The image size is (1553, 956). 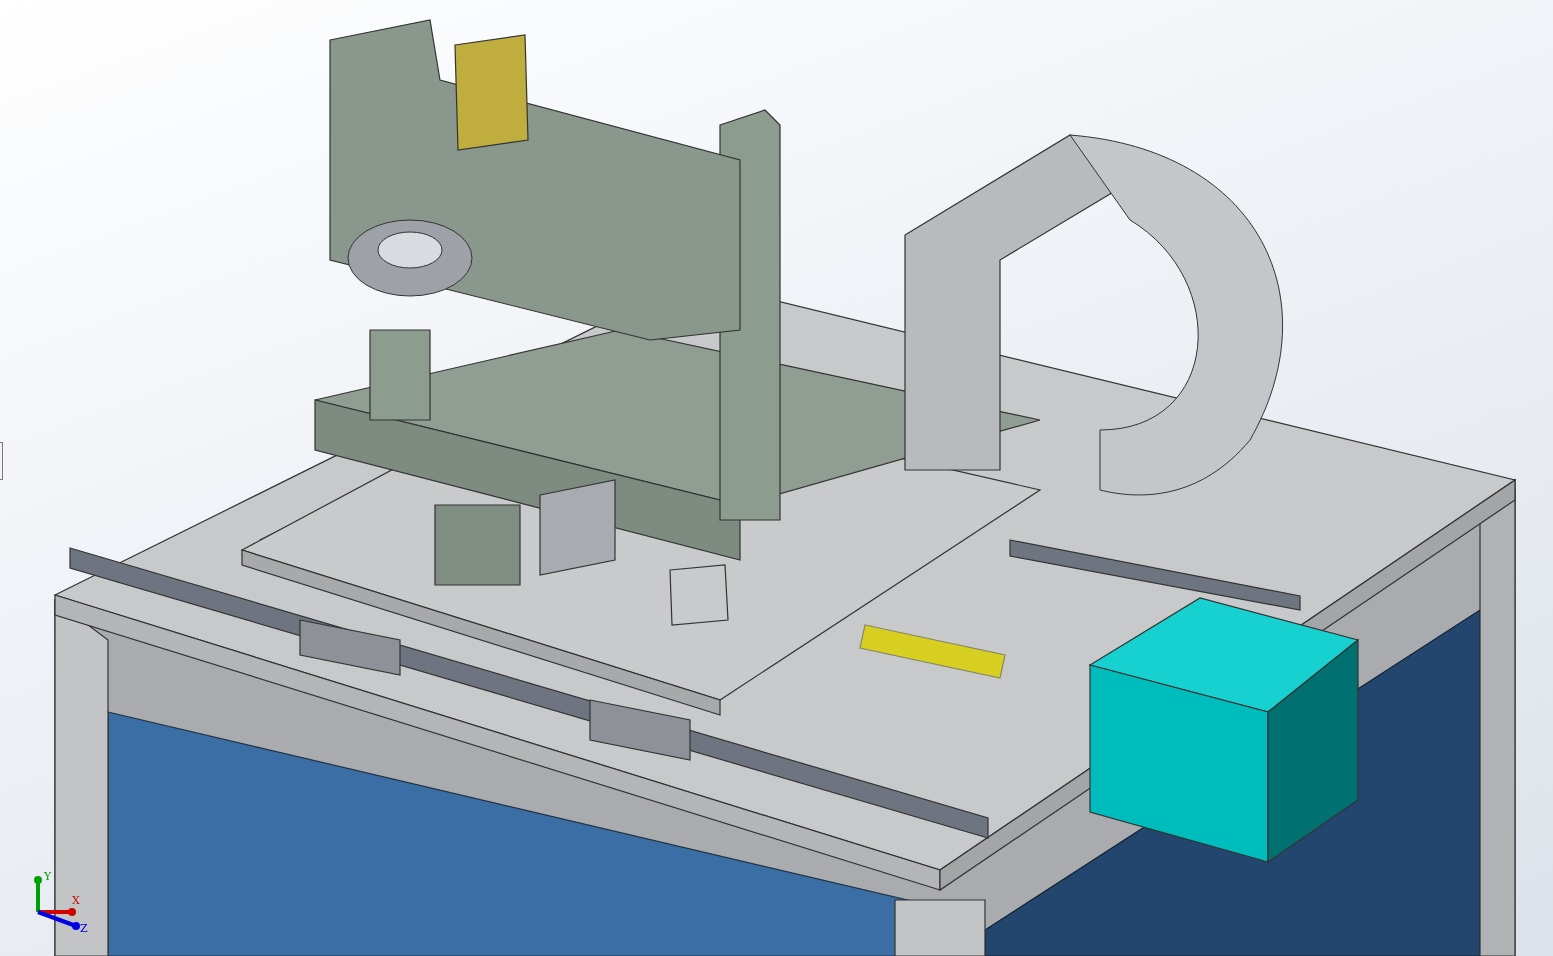 What do you see at coordinates (84, 928) in the screenshot?
I see `axis-label: Z` at bounding box center [84, 928].